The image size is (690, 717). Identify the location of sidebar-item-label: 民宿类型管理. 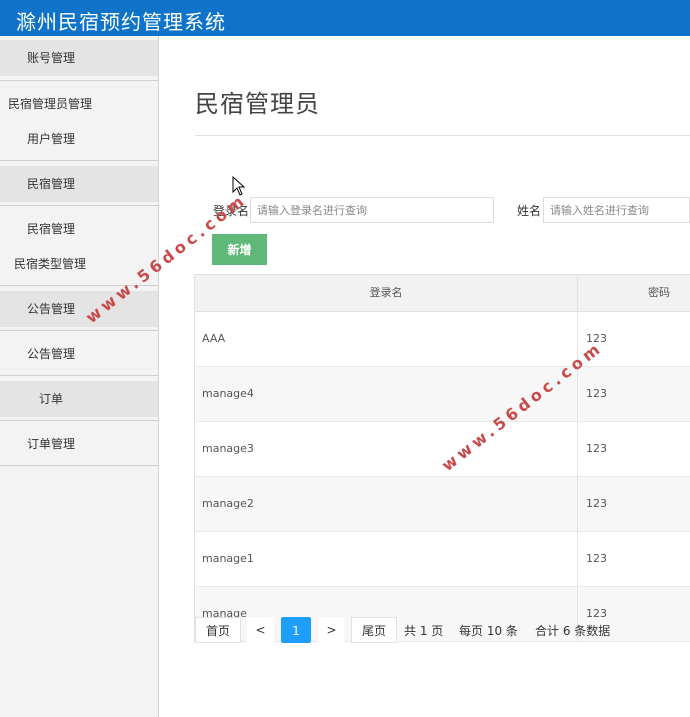
(50, 264).